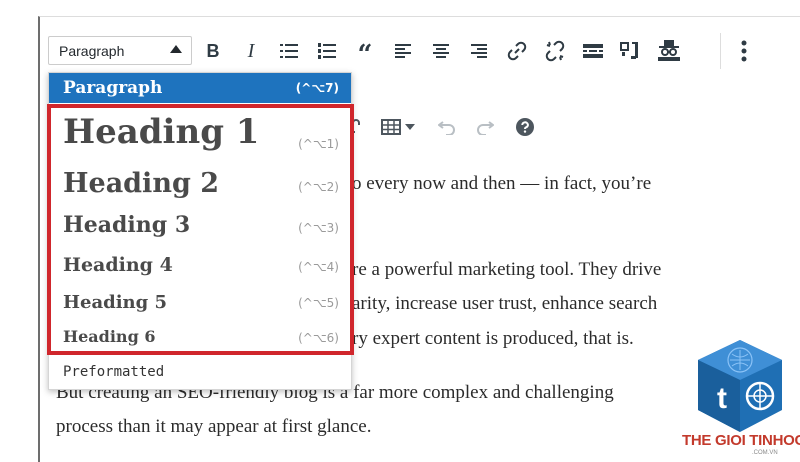 This screenshot has height=462, width=800. I want to click on numbered-list-button, so click(327, 51).